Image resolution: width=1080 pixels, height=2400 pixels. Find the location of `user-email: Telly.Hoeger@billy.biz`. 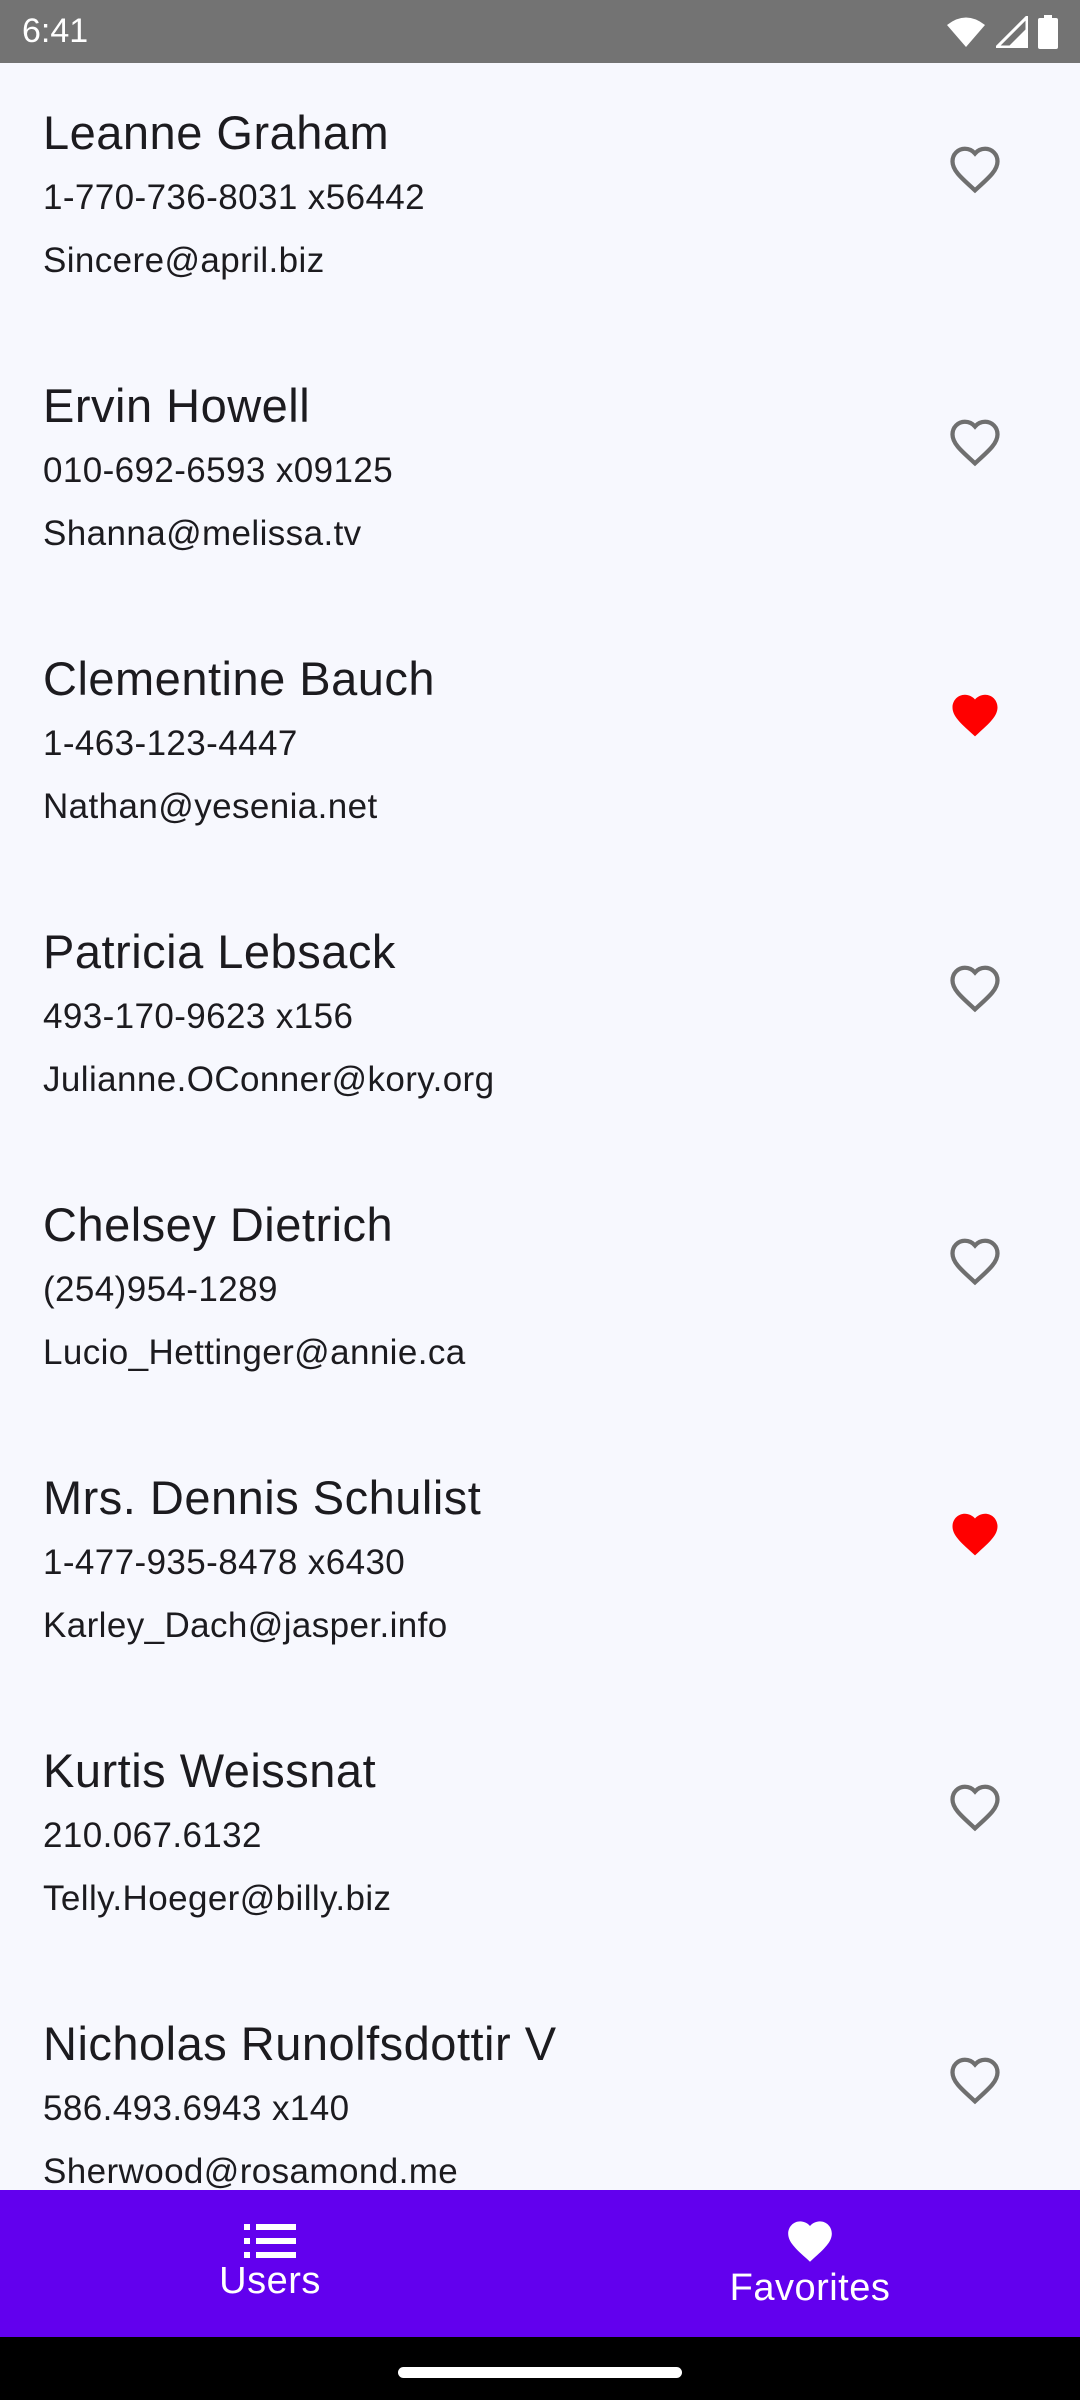

user-email: Telly.Hoeger@billy.biz is located at coordinates (217, 1898).